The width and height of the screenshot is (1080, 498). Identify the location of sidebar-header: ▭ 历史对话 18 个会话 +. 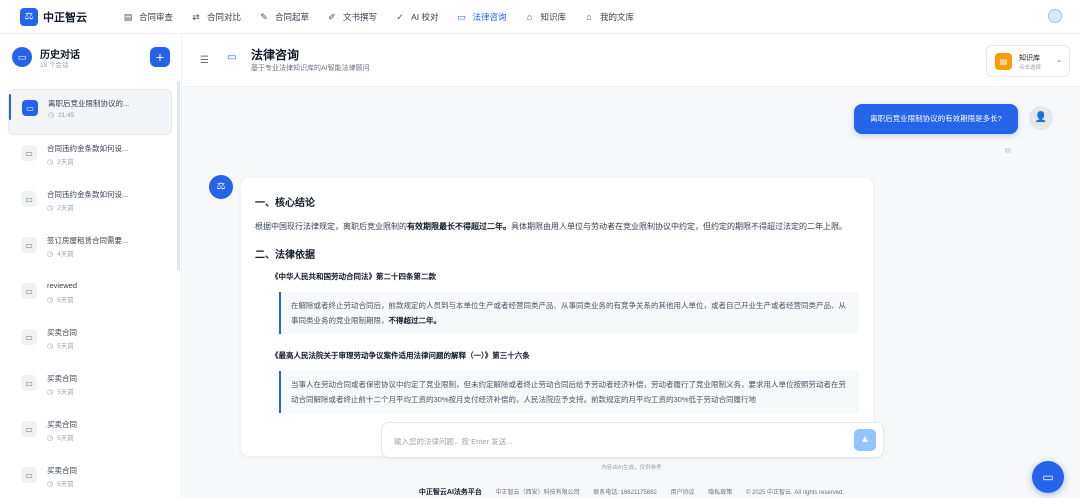
(92, 58).